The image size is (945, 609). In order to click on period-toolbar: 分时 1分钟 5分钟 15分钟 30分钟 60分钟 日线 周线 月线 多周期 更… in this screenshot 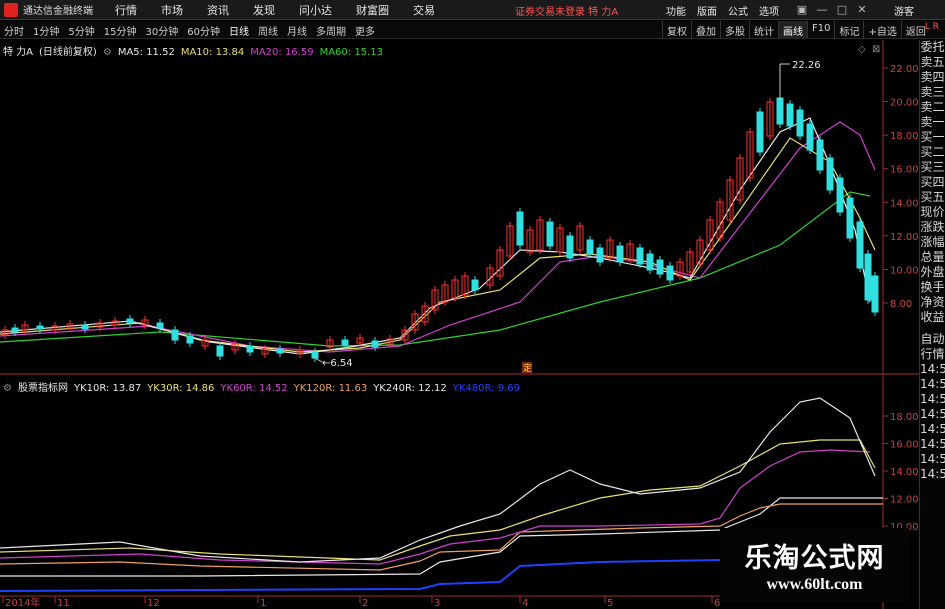, I will do `click(472, 30)`.